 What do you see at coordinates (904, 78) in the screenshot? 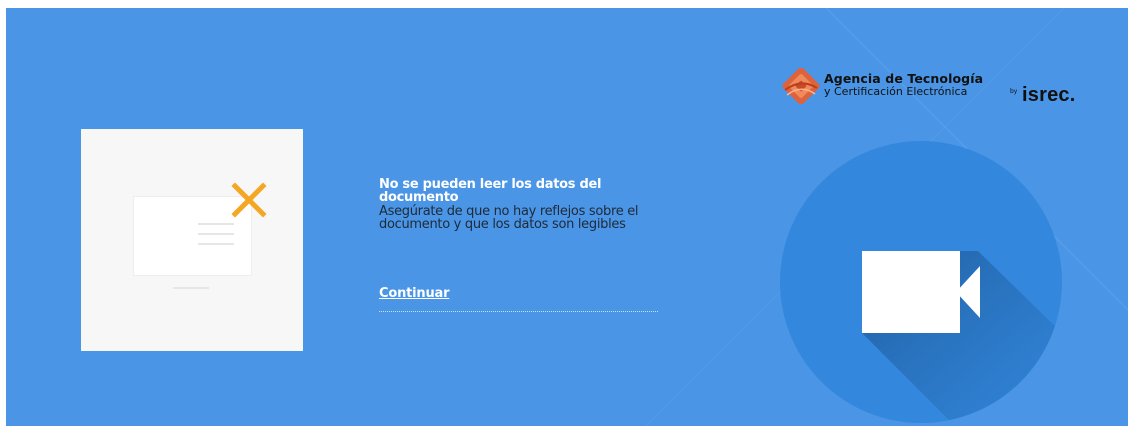
I see `brand-name-line1: Agencia de Tecnología` at bounding box center [904, 78].